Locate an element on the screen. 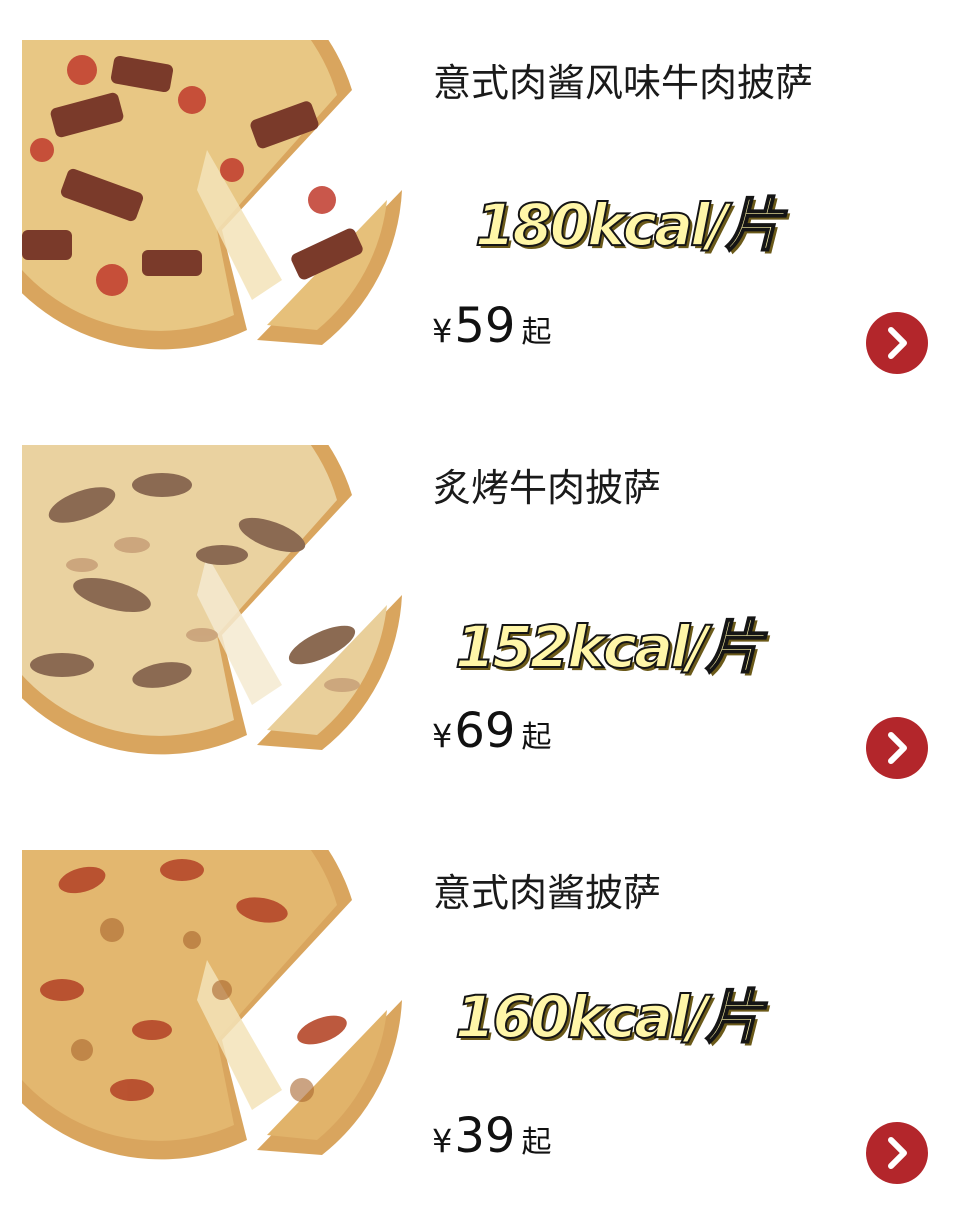  price-value: 59 is located at coordinates (485, 326).